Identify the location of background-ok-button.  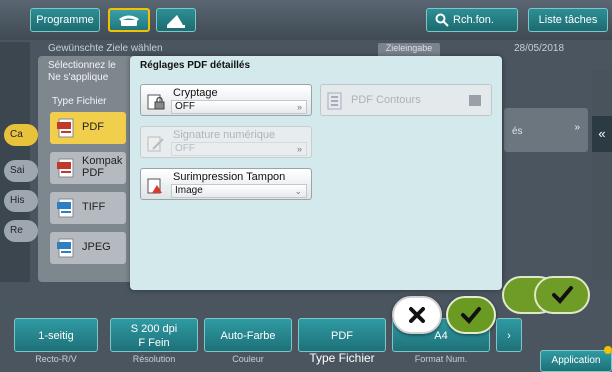
(562, 295).